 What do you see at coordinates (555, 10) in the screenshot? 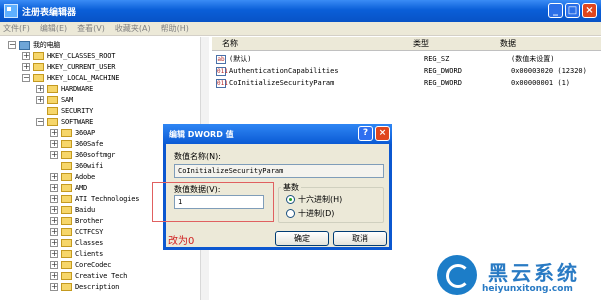
I see `minimize-button: _` at bounding box center [555, 10].